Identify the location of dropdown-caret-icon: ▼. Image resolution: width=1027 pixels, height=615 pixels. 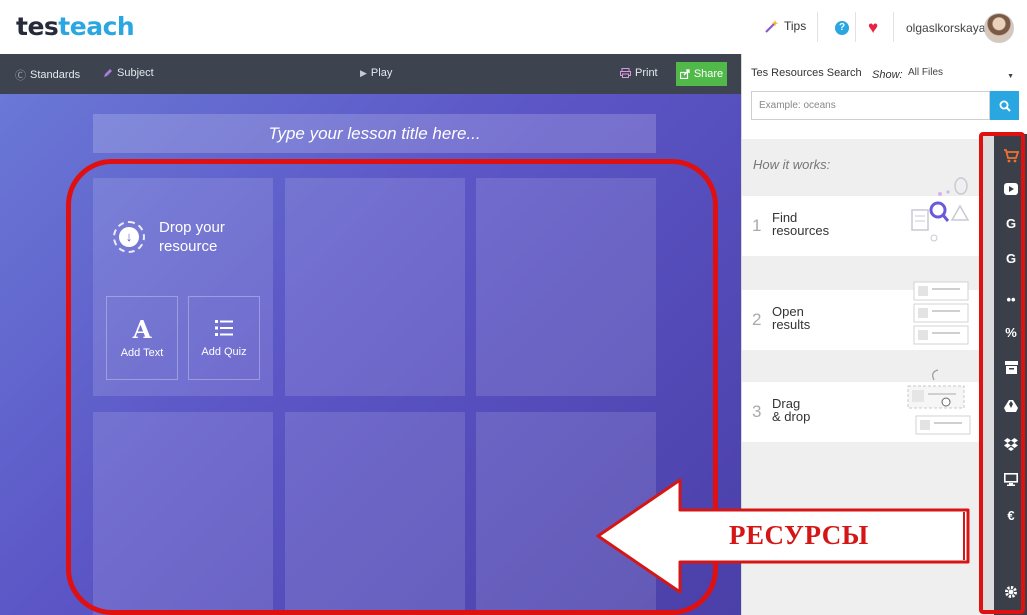
(1010, 76).